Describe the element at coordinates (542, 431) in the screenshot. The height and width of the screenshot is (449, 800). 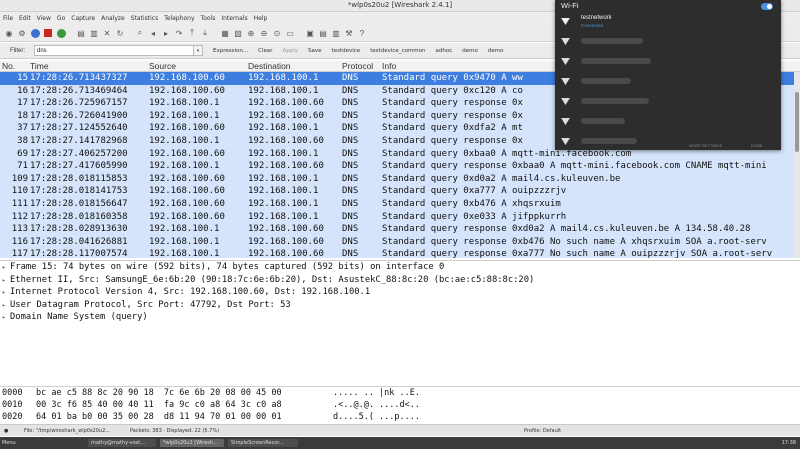
I see `status-profile: Profile: Default` at that location.